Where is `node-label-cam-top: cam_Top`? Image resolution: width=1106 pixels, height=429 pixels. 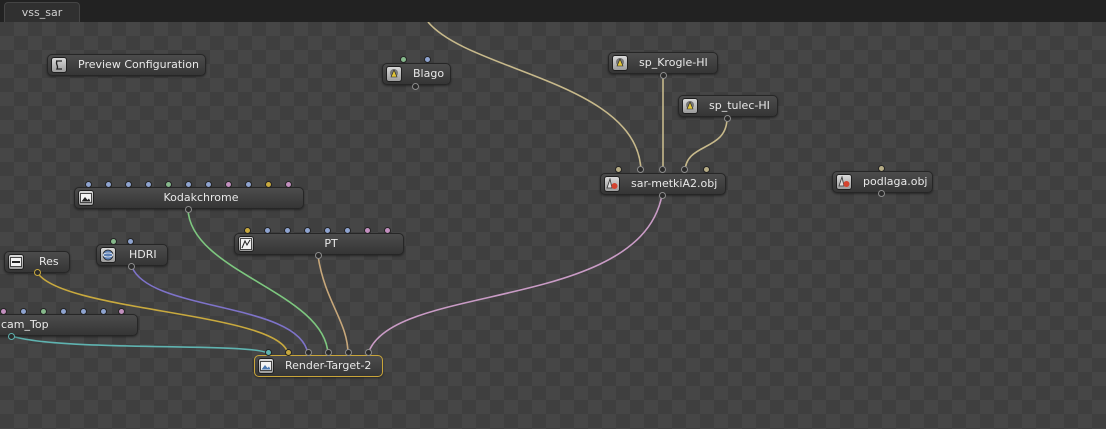
node-label-cam-top: cam_Top is located at coordinates (25, 324).